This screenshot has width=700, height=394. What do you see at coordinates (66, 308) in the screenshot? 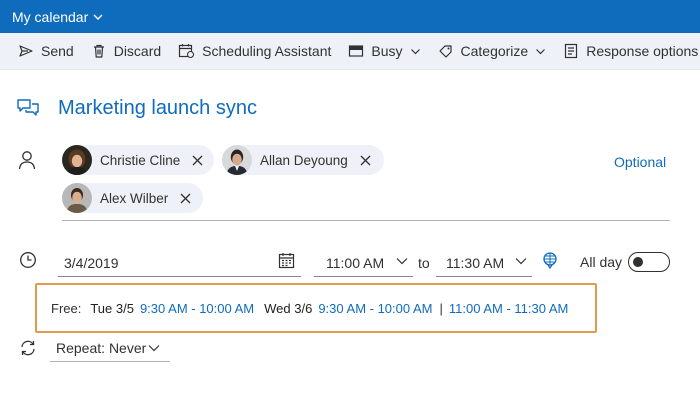
I see `free-label: Free:` at bounding box center [66, 308].